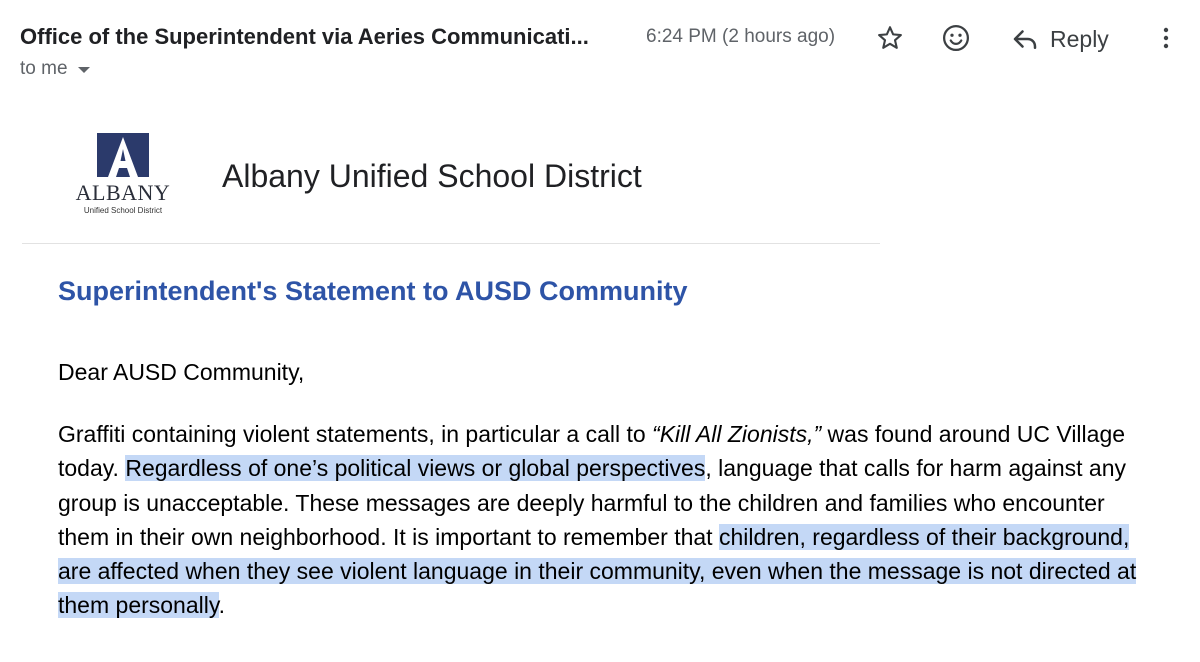 The image size is (1200, 662). I want to click on greeting: Dear AUSD Community,, so click(181, 372).